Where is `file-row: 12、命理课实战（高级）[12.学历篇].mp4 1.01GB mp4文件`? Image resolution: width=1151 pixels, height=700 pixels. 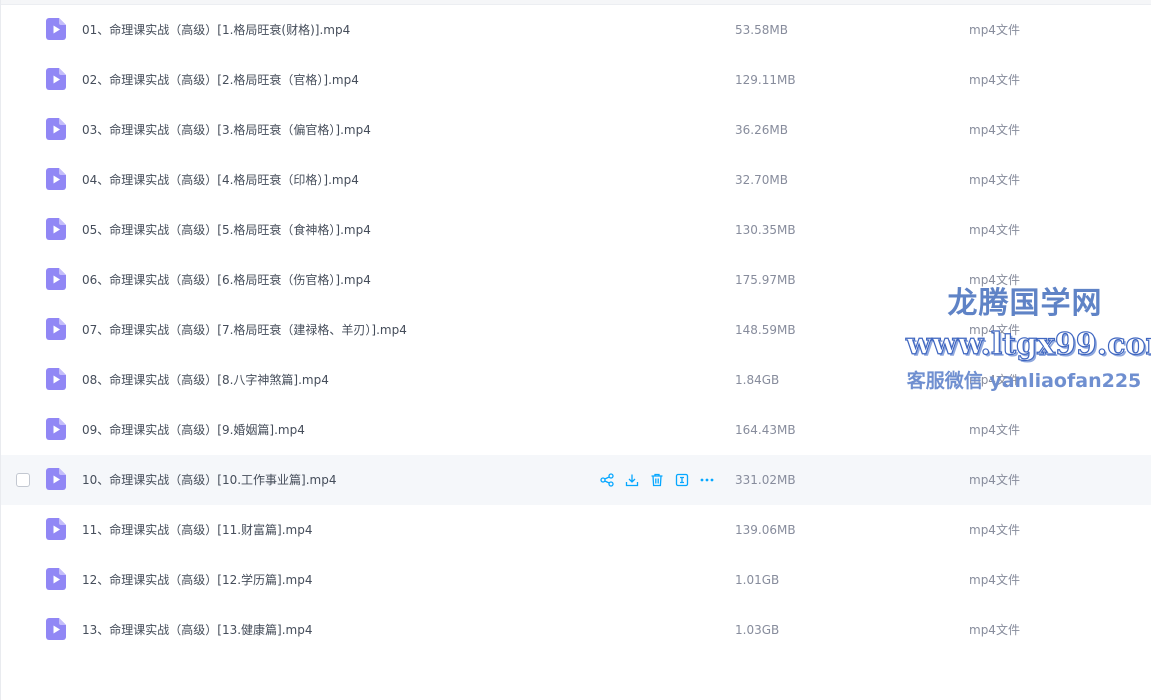
file-row: 12、命理课实战（高级）[12.学历篇].mp4 1.01GB mp4文件 is located at coordinates (576, 580).